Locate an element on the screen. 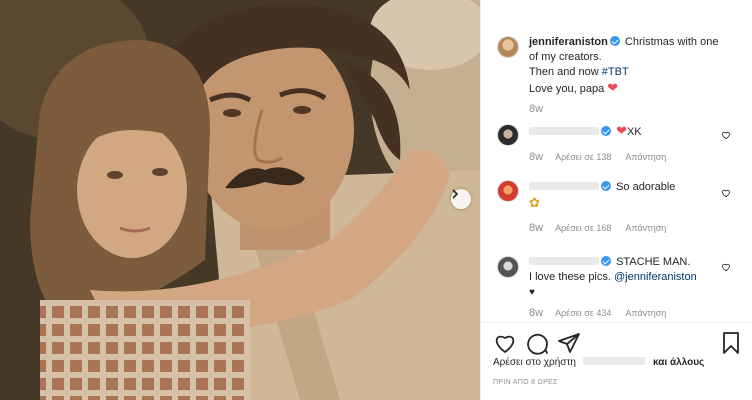 The image size is (752, 400). author-username: jenniferaniston is located at coordinates (568, 42).